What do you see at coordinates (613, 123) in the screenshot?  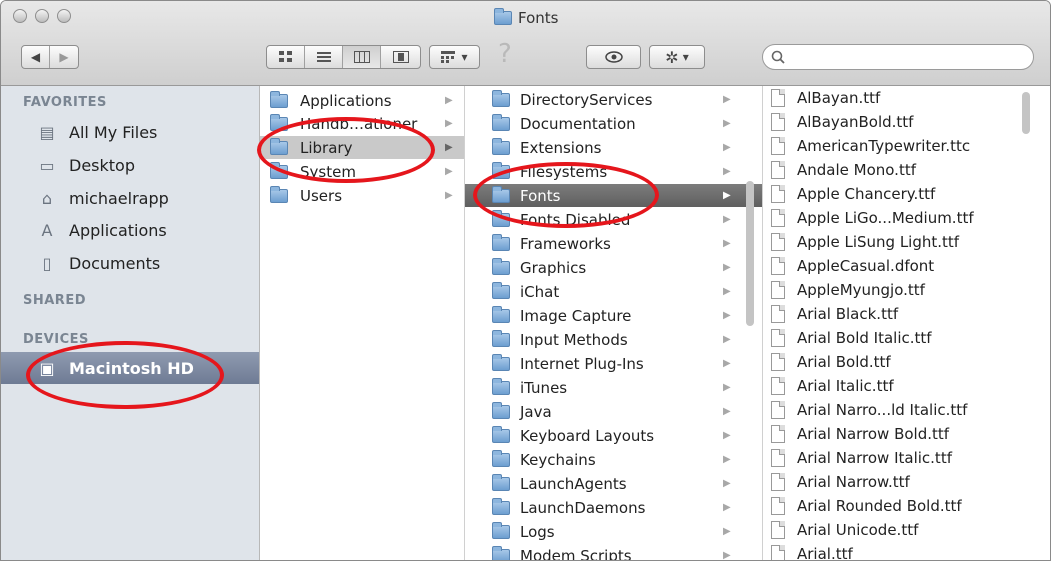 I see `list-item: Documentation ▶` at bounding box center [613, 123].